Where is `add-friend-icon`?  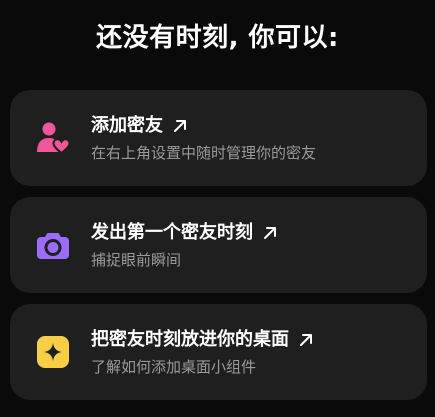
add-friend-icon is located at coordinates (53, 138).